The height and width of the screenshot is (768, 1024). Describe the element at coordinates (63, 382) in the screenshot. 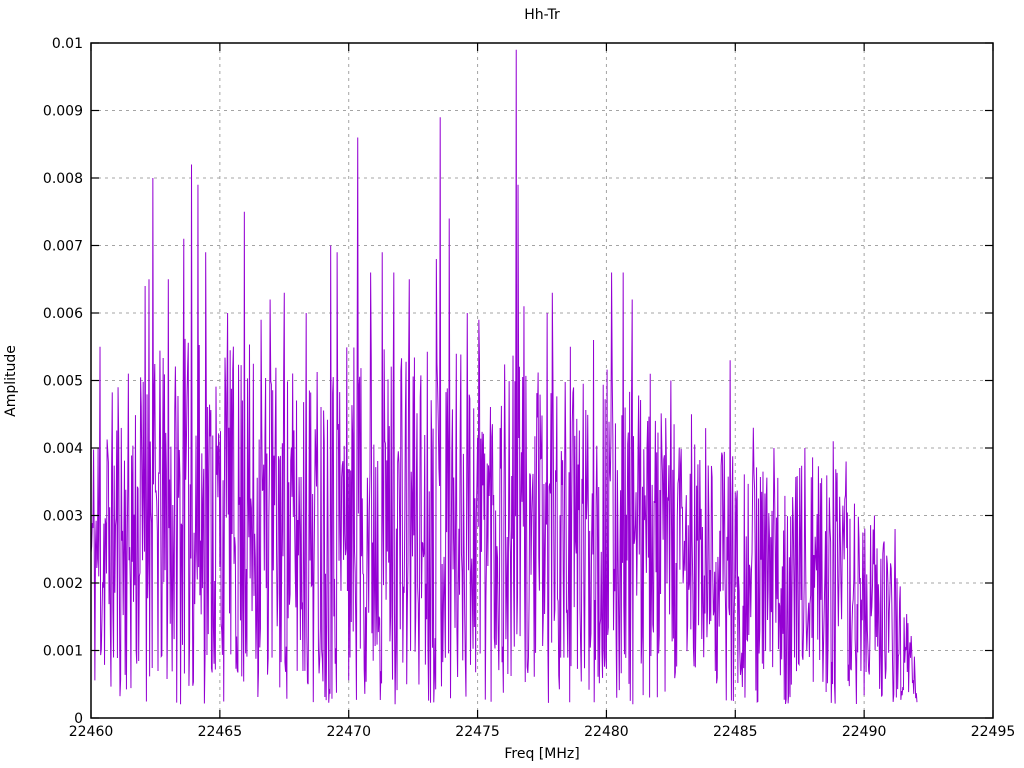

I see `y-tick-label: 0.005` at that location.